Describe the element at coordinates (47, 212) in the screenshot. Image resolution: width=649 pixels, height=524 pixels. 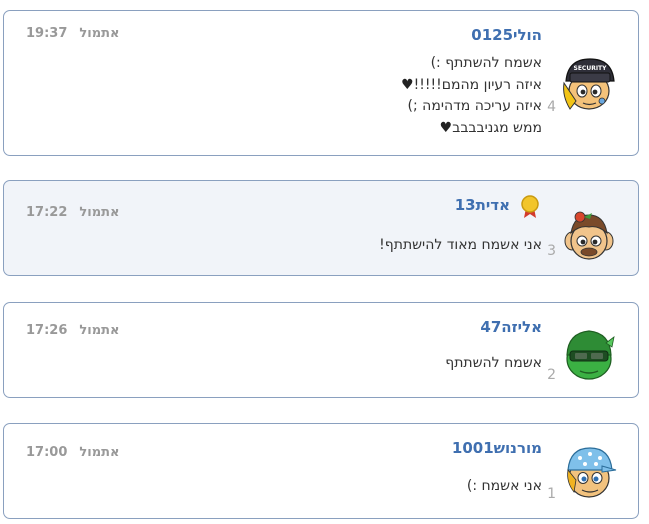
I see `comment-time: 17:22` at that location.